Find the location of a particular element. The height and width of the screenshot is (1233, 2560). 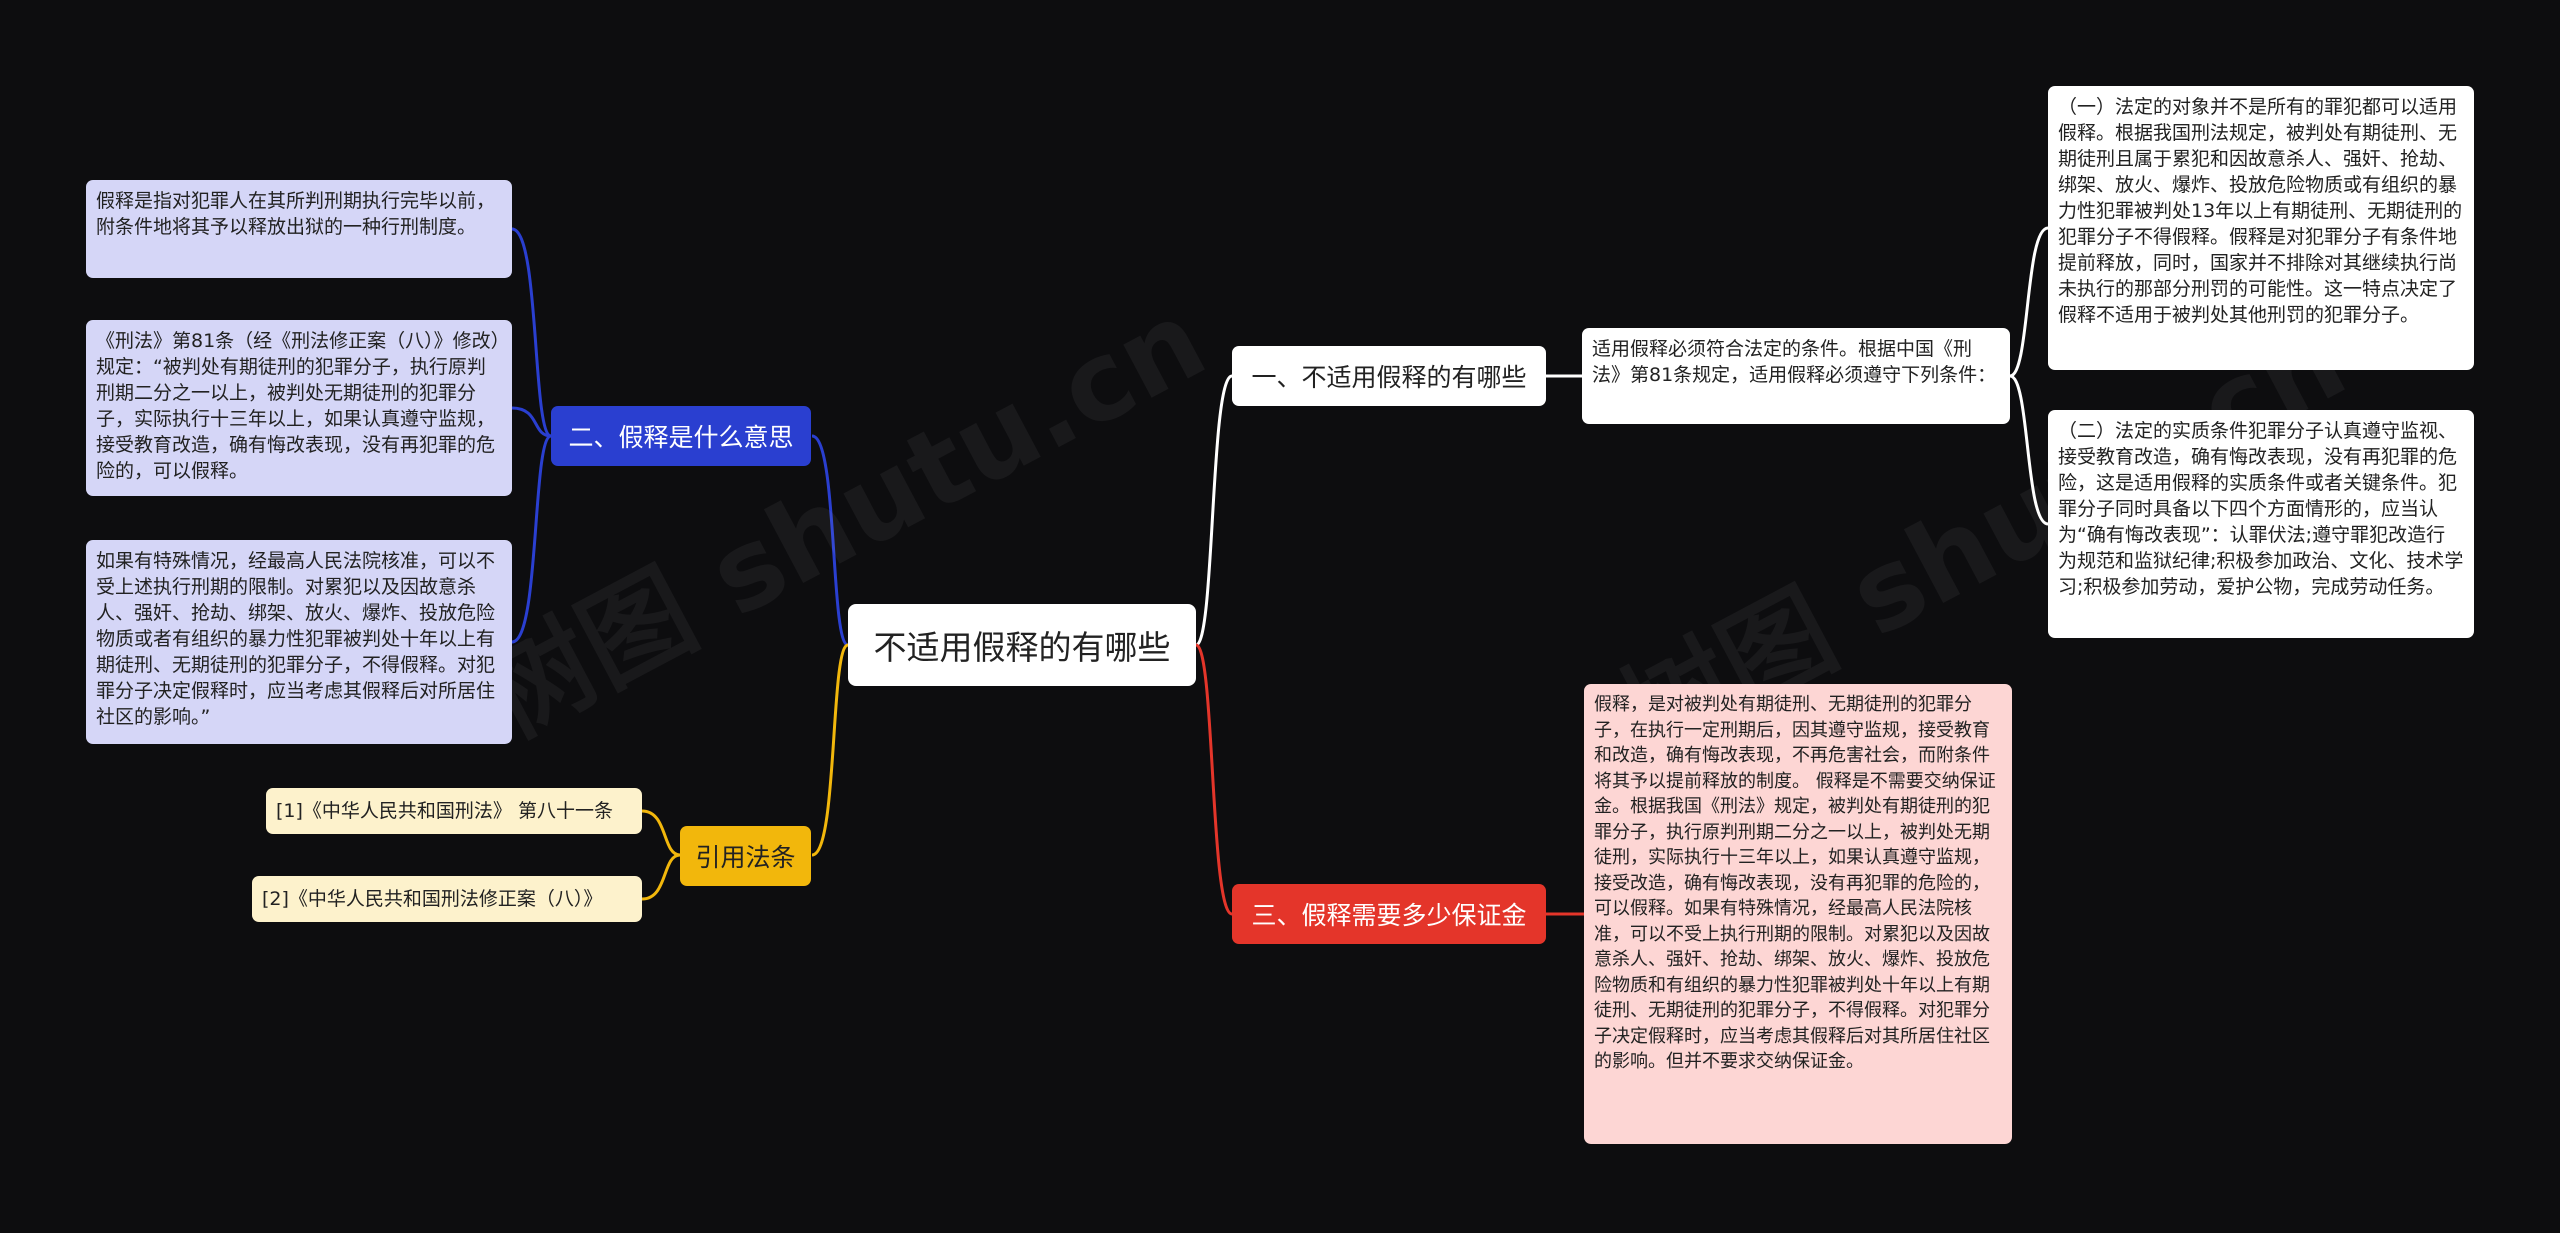

link-b2-item1 is located at coordinates (531, 332).